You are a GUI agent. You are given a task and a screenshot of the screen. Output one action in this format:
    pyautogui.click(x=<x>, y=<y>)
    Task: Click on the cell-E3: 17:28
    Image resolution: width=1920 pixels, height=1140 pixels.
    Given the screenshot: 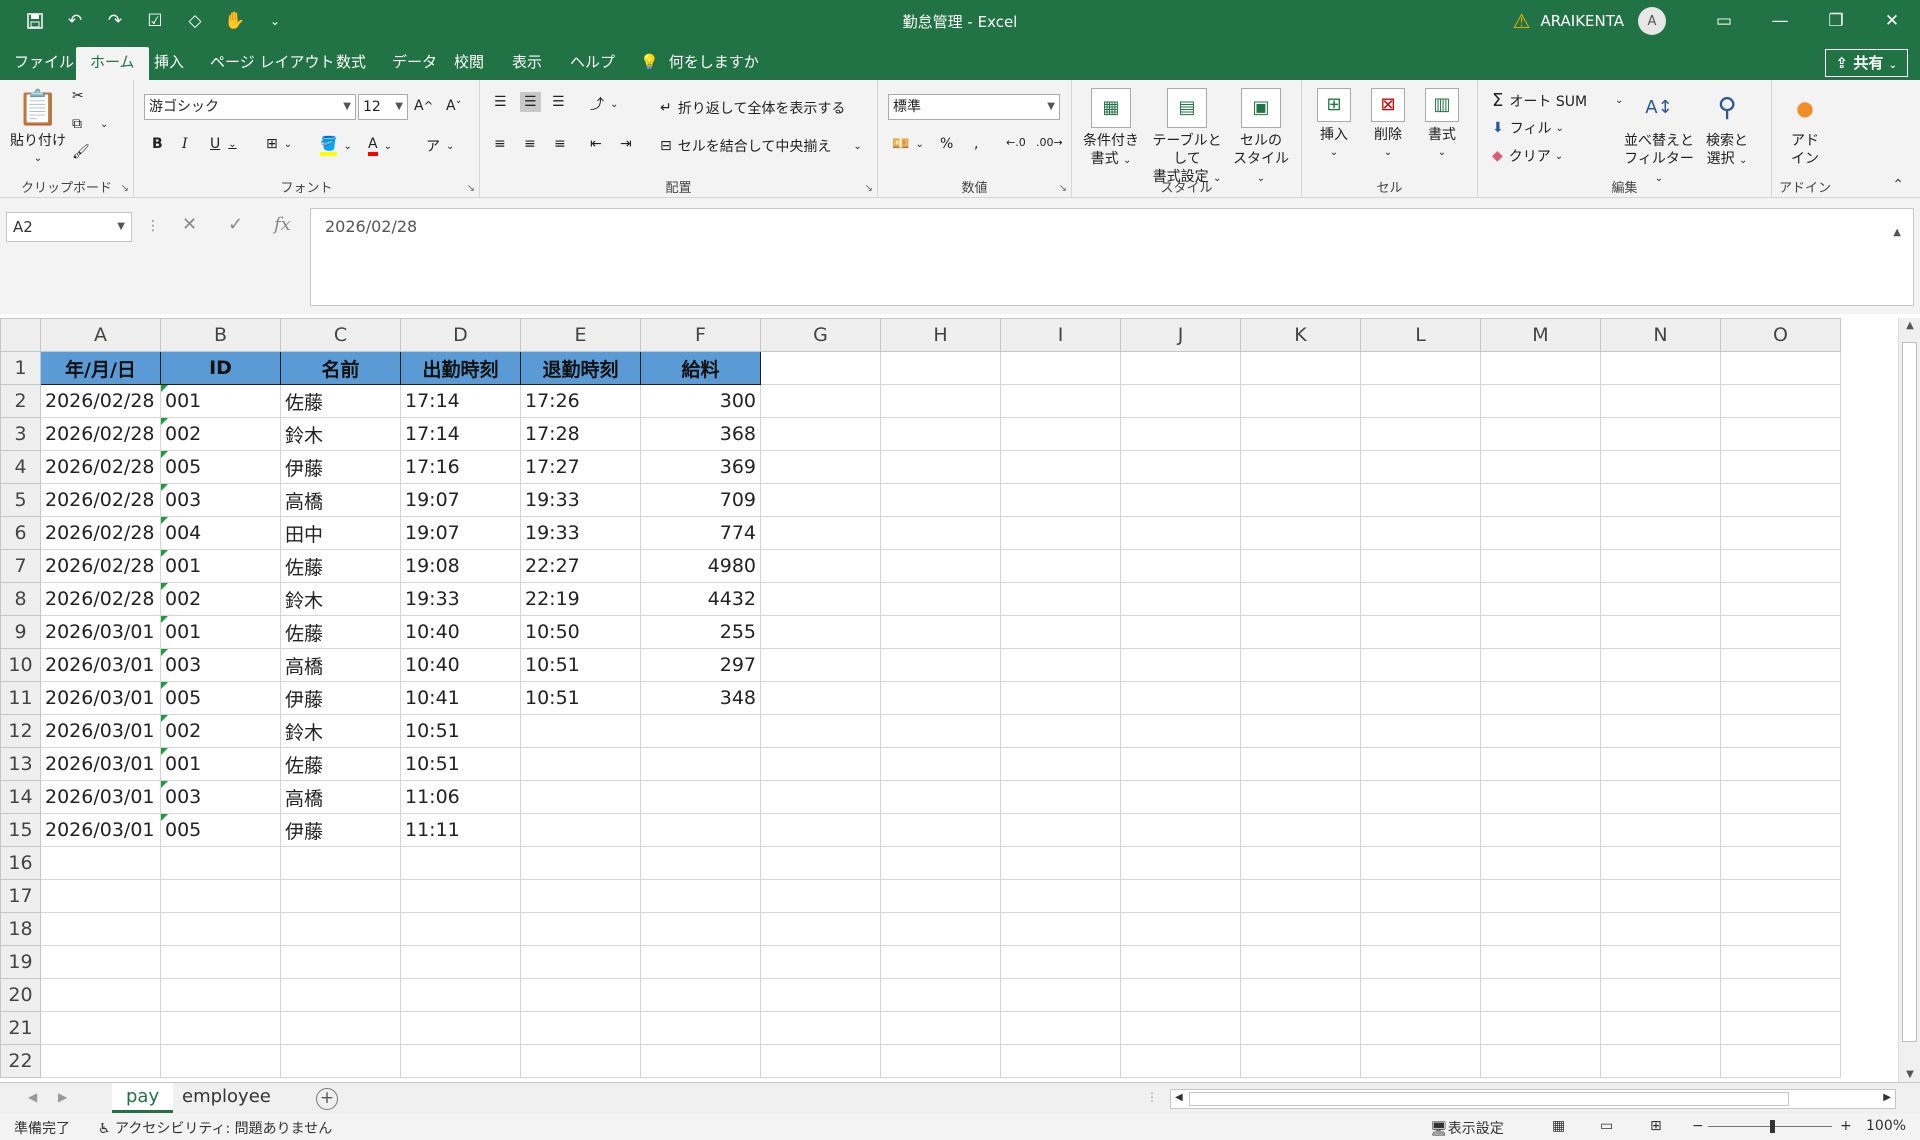 What is the action you would take?
    pyautogui.click(x=580, y=434)
    